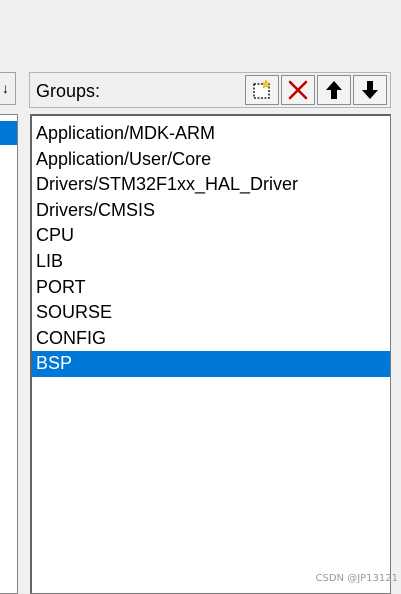 The image size is (401, 594). What do you see at coordinates (356, 578) in the screenshot?
I see `watermark: CSDN @JP13121` at bounding box center [356, 578].